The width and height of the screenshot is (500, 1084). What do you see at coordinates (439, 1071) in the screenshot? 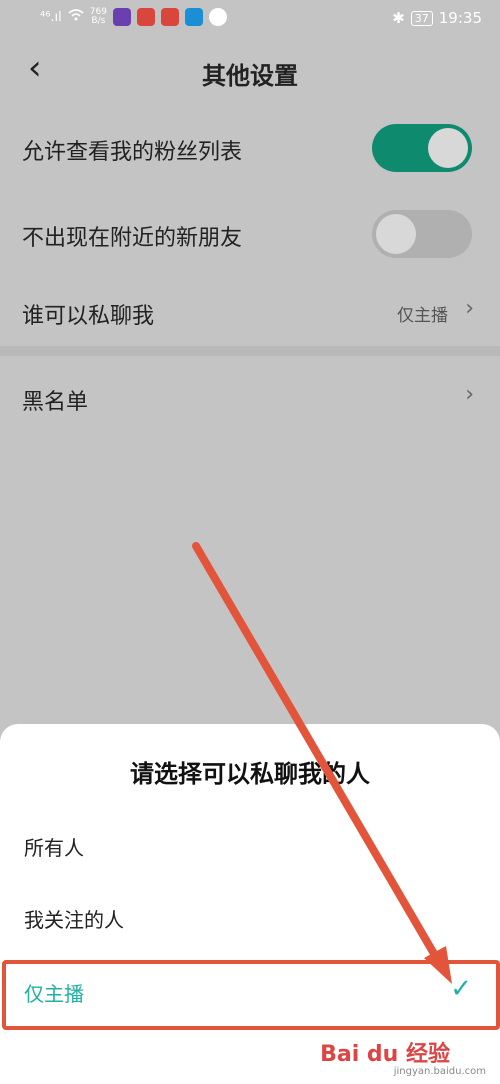
I see `watermark-url: jingyan.baidu.com` at bounding box center [439, 1071].